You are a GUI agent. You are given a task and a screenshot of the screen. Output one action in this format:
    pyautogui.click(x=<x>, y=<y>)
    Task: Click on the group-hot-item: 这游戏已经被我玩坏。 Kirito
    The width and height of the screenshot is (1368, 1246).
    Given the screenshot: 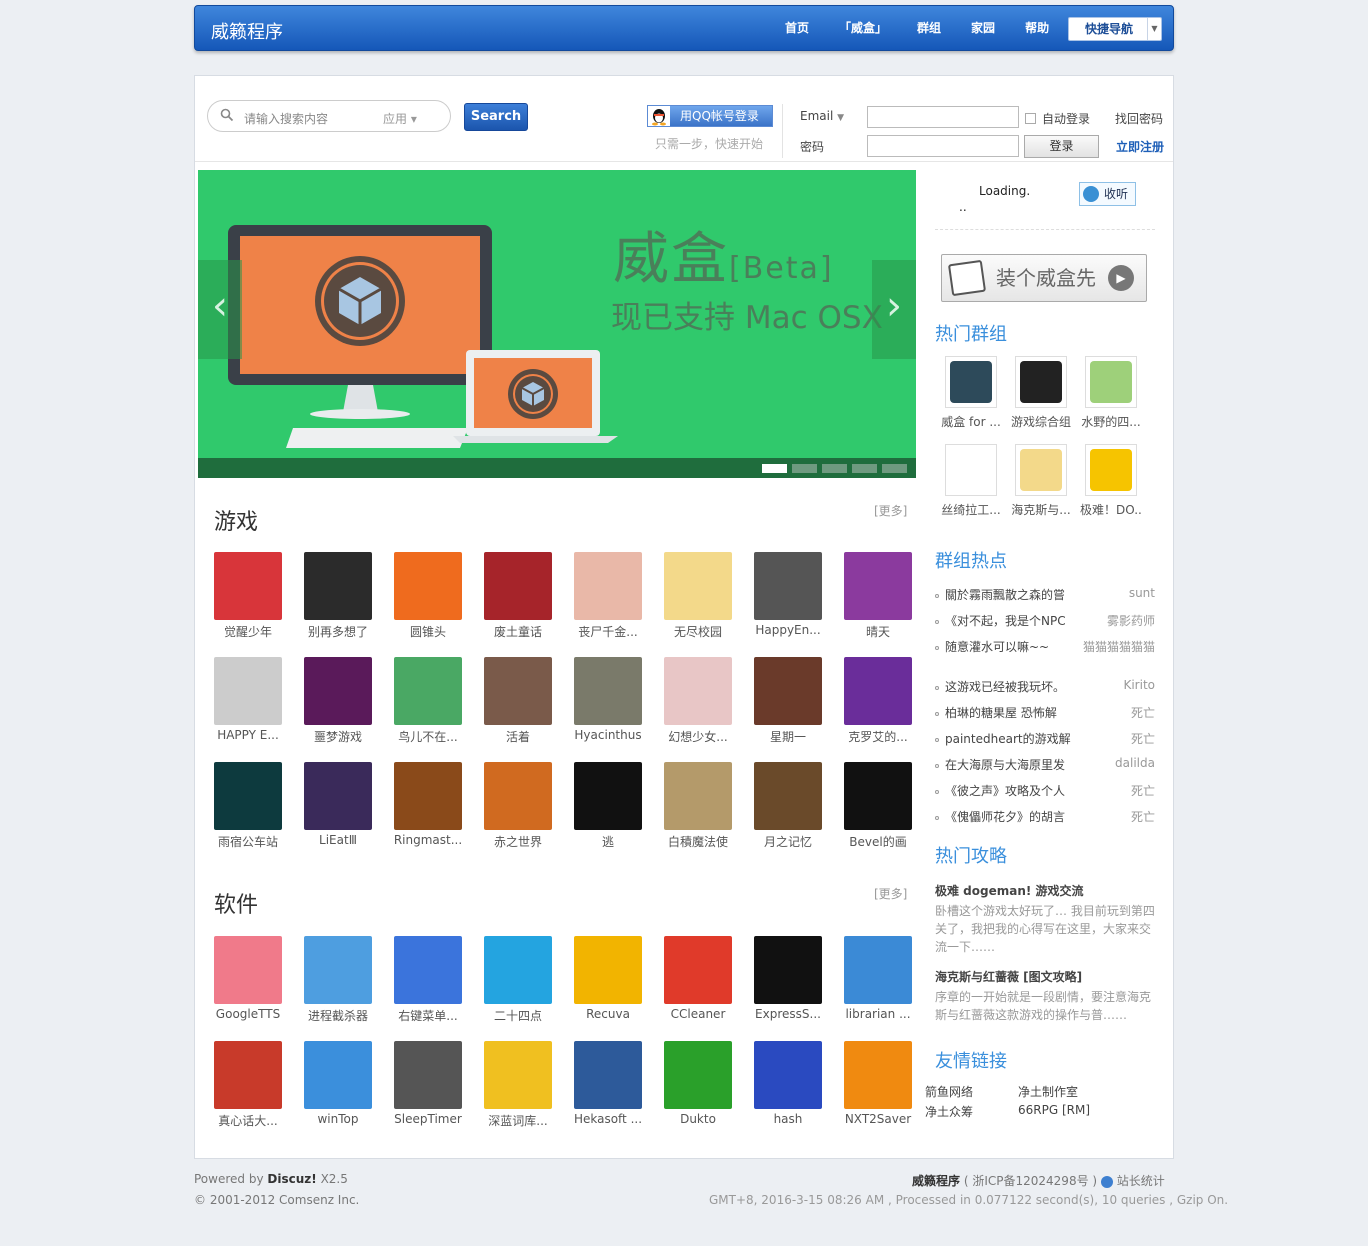 What is the action you would take?
    pyautogui.click(x=1045, y=691)
    